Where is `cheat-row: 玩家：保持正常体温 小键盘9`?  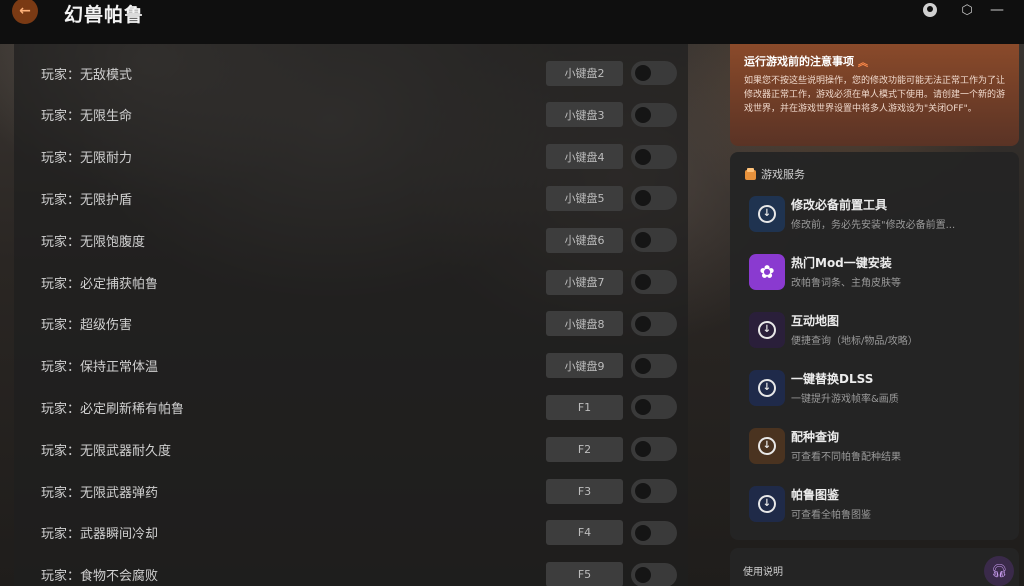 cheat-row: 玩家：保持正常体温 小键盘9 is located at coordinates (351, 366).